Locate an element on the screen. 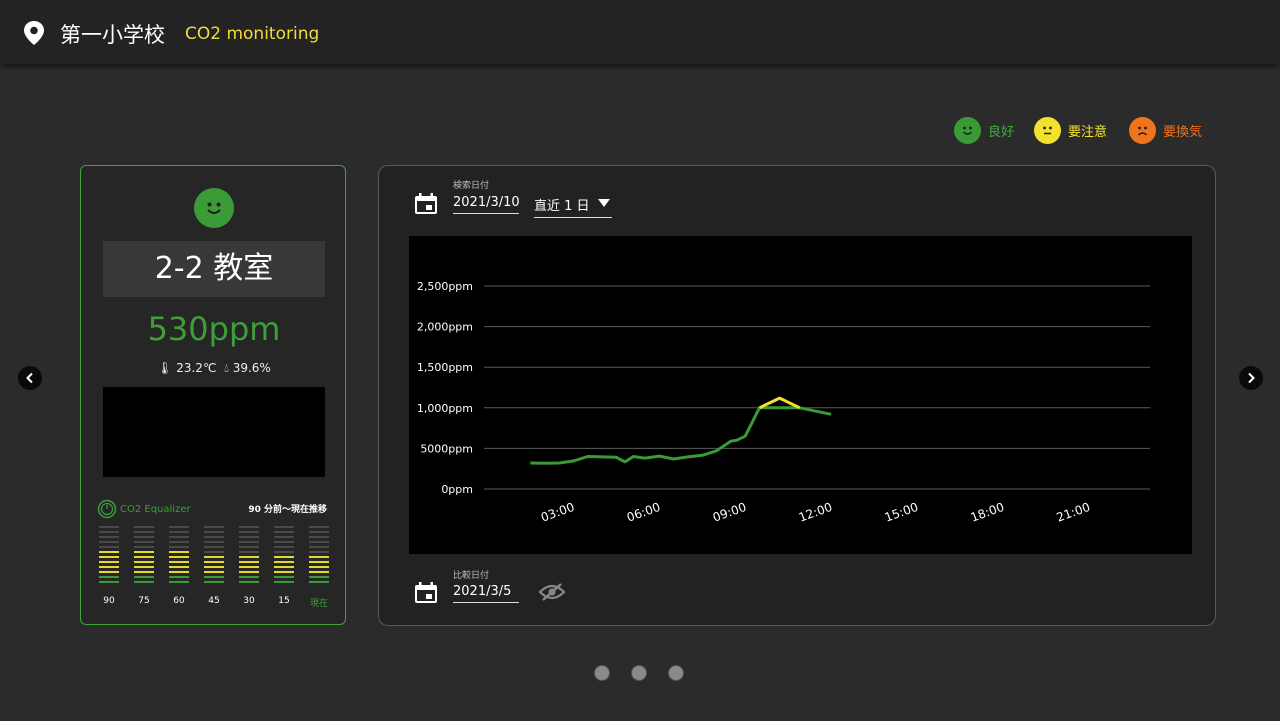 This screenshot has width=1280, height=721. temperature-value: 23.2℃ is located at coordinates (196, 368).